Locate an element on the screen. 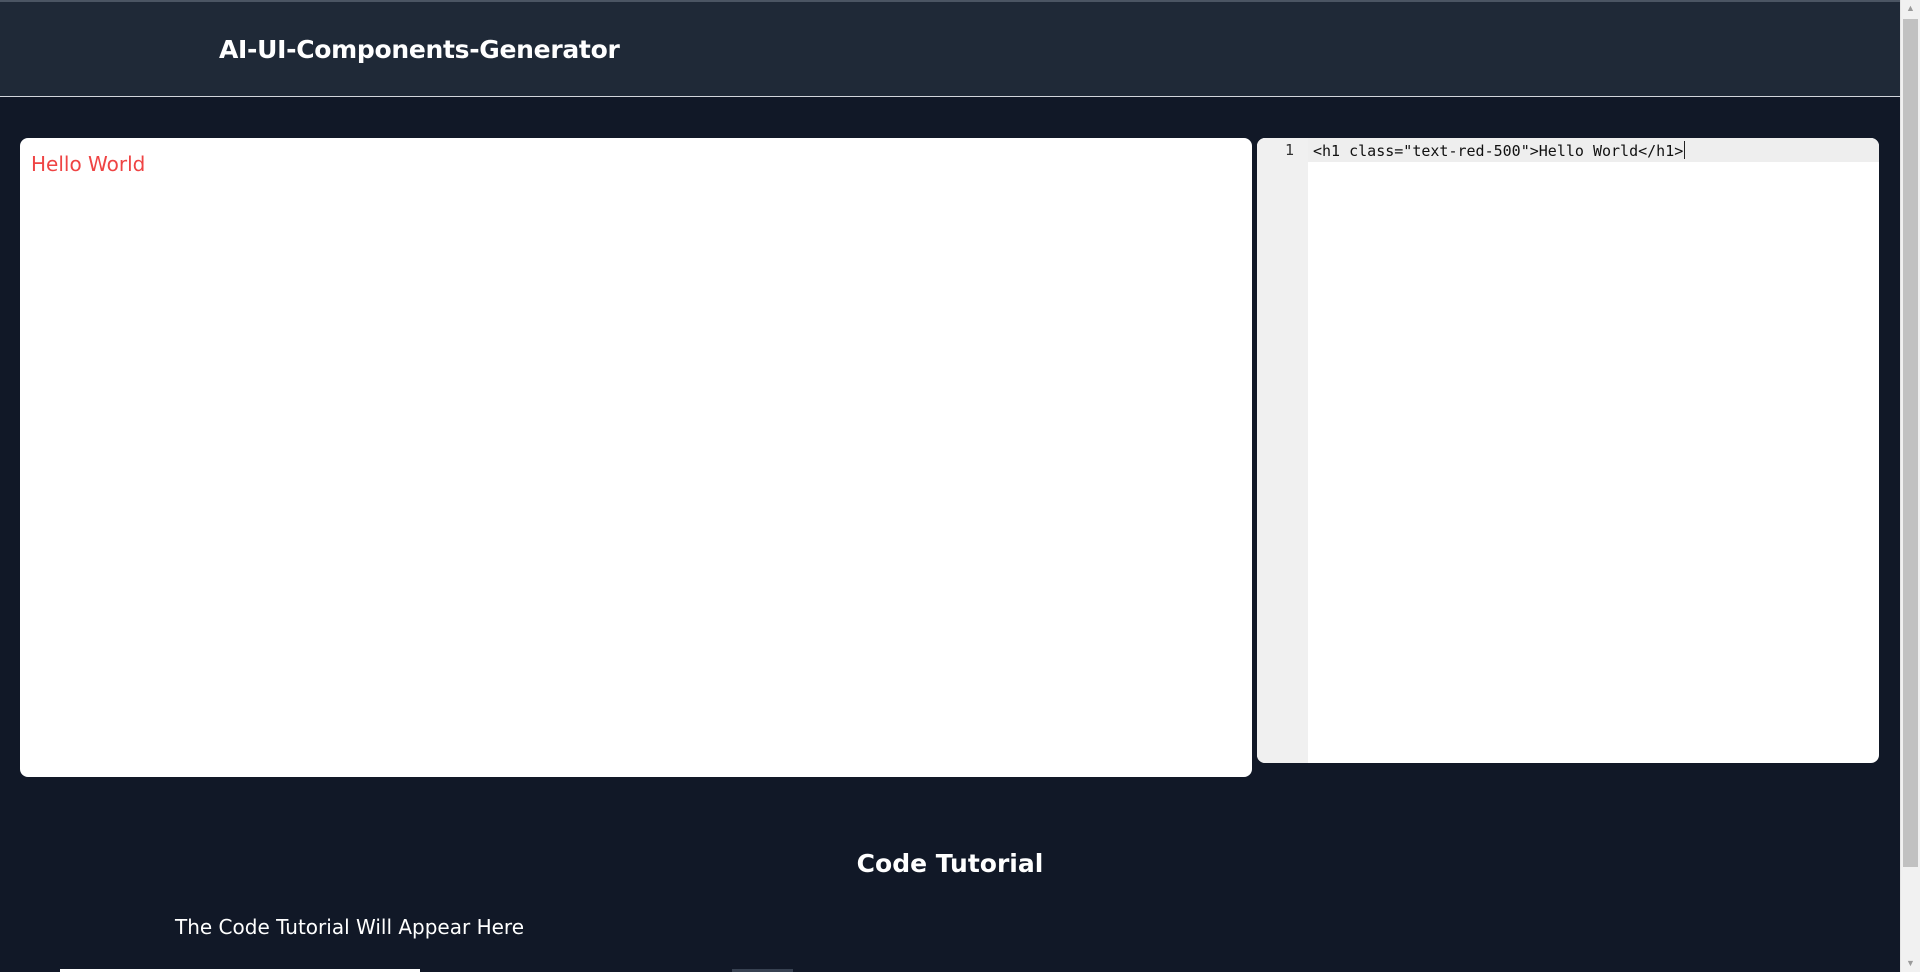  line-number: 1 is located at coordinates (1289, 150).